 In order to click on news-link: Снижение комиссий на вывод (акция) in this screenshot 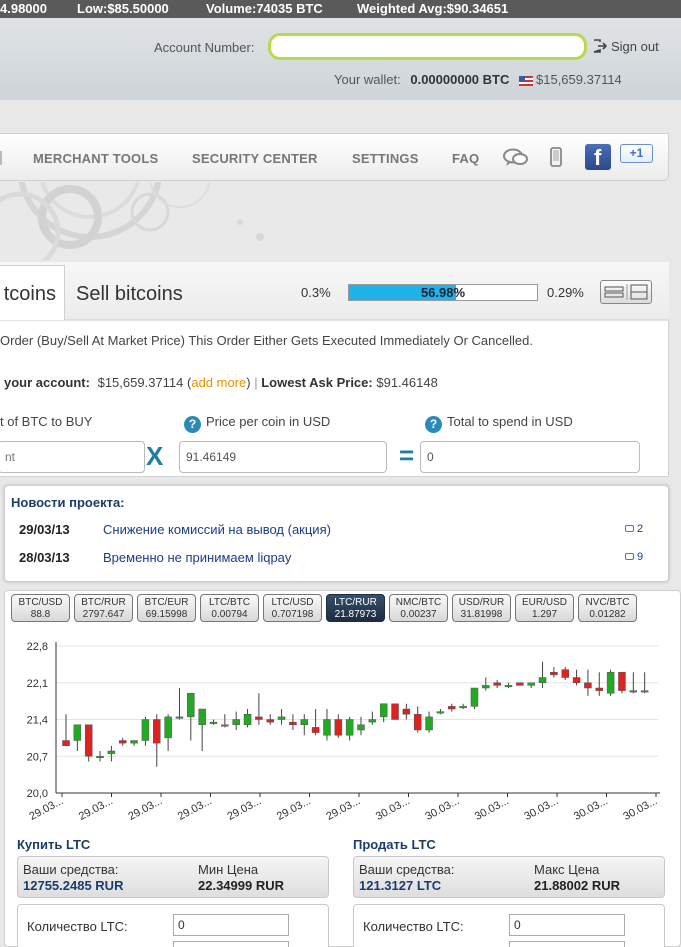, I will do `click(217, 529)`.